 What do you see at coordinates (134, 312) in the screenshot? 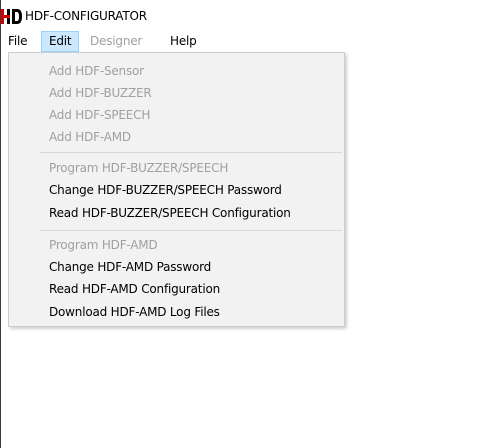
I see `menu-item-download-amd-log-files: Download HDF-AMD Log Files` at bounding box center [134, 312].